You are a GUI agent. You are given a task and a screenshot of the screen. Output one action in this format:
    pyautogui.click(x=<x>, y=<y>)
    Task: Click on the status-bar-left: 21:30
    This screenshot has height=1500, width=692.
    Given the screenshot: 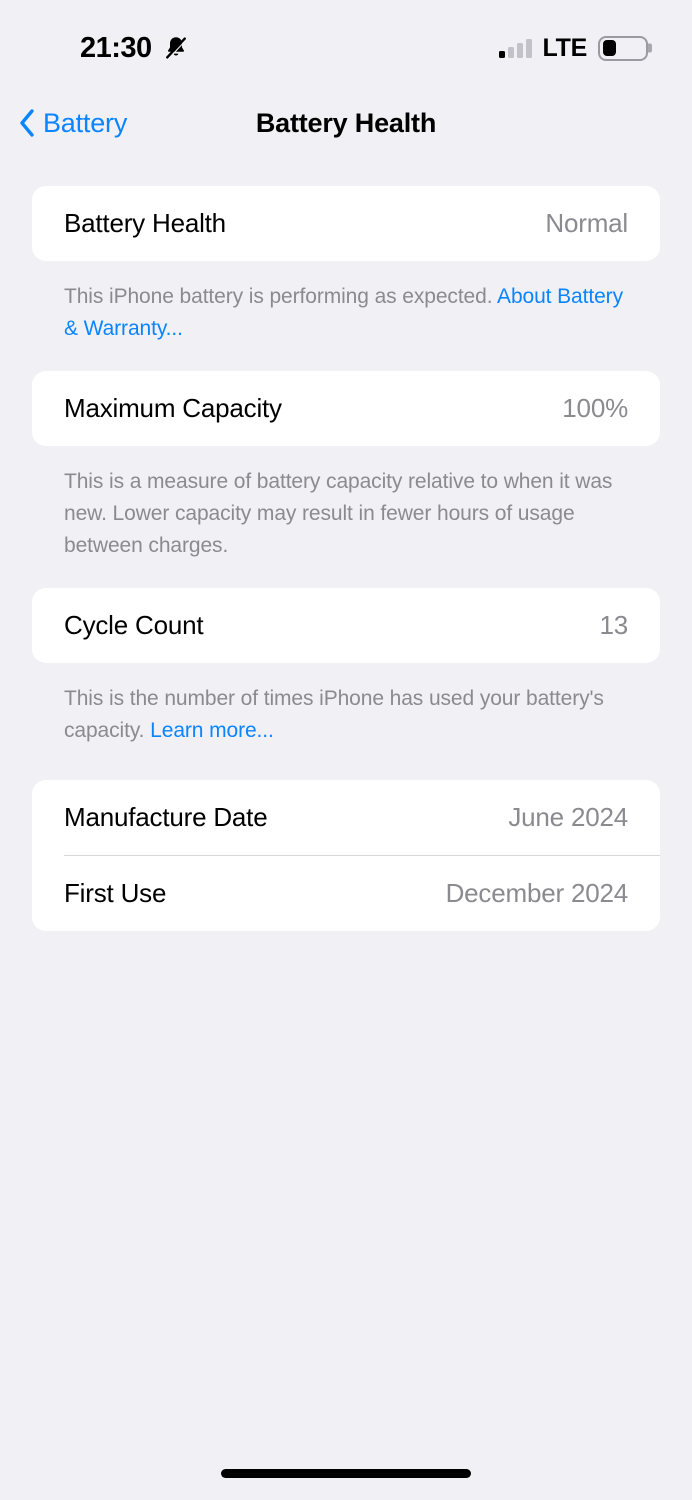 What is the action you would take?
    pyautogui.click(x=135, y=48)
    